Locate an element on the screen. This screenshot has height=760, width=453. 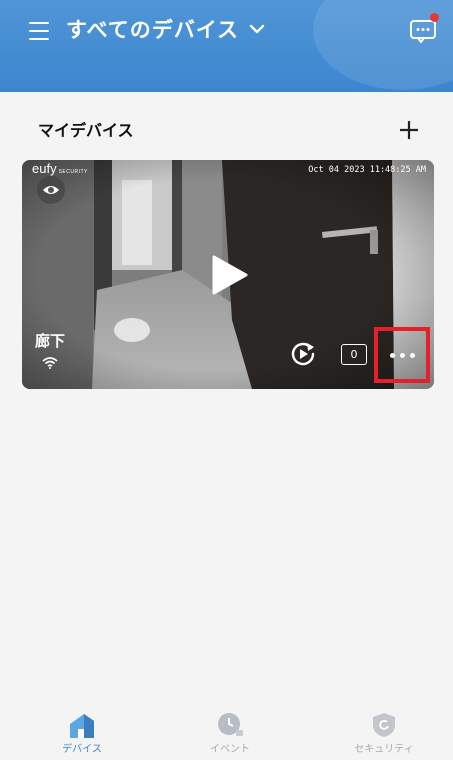
eye-icon is located at coordinates (51, 190).